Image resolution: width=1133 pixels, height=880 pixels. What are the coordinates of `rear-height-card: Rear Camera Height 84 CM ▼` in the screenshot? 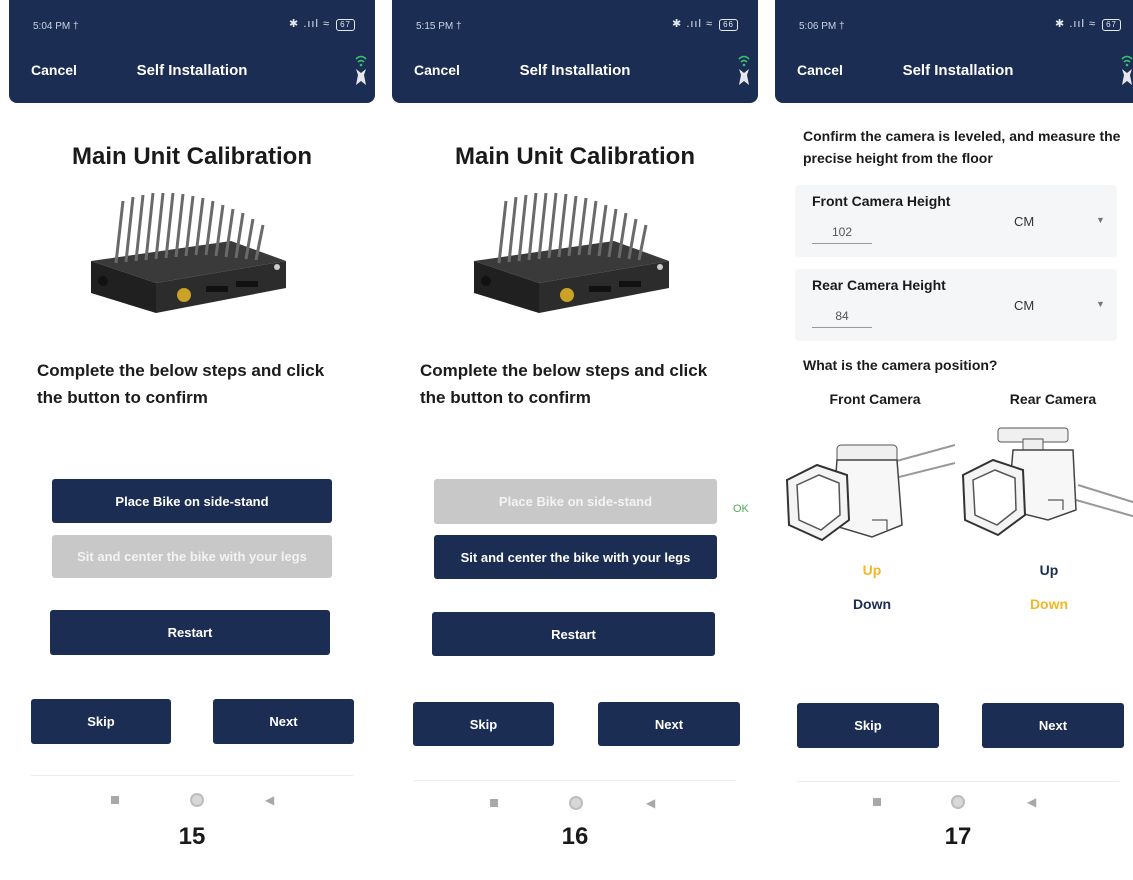 It's located at (956, 305).